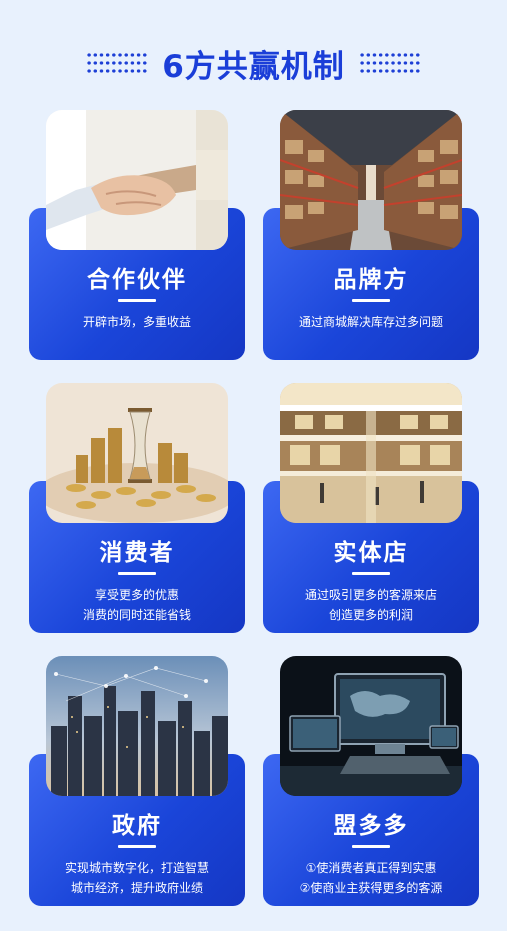 This screenshot has height=931, width=507. I want to click on card-consumer: 消费者 享受更多的优惠 消费的同时还能省钱, so click(137, 508).